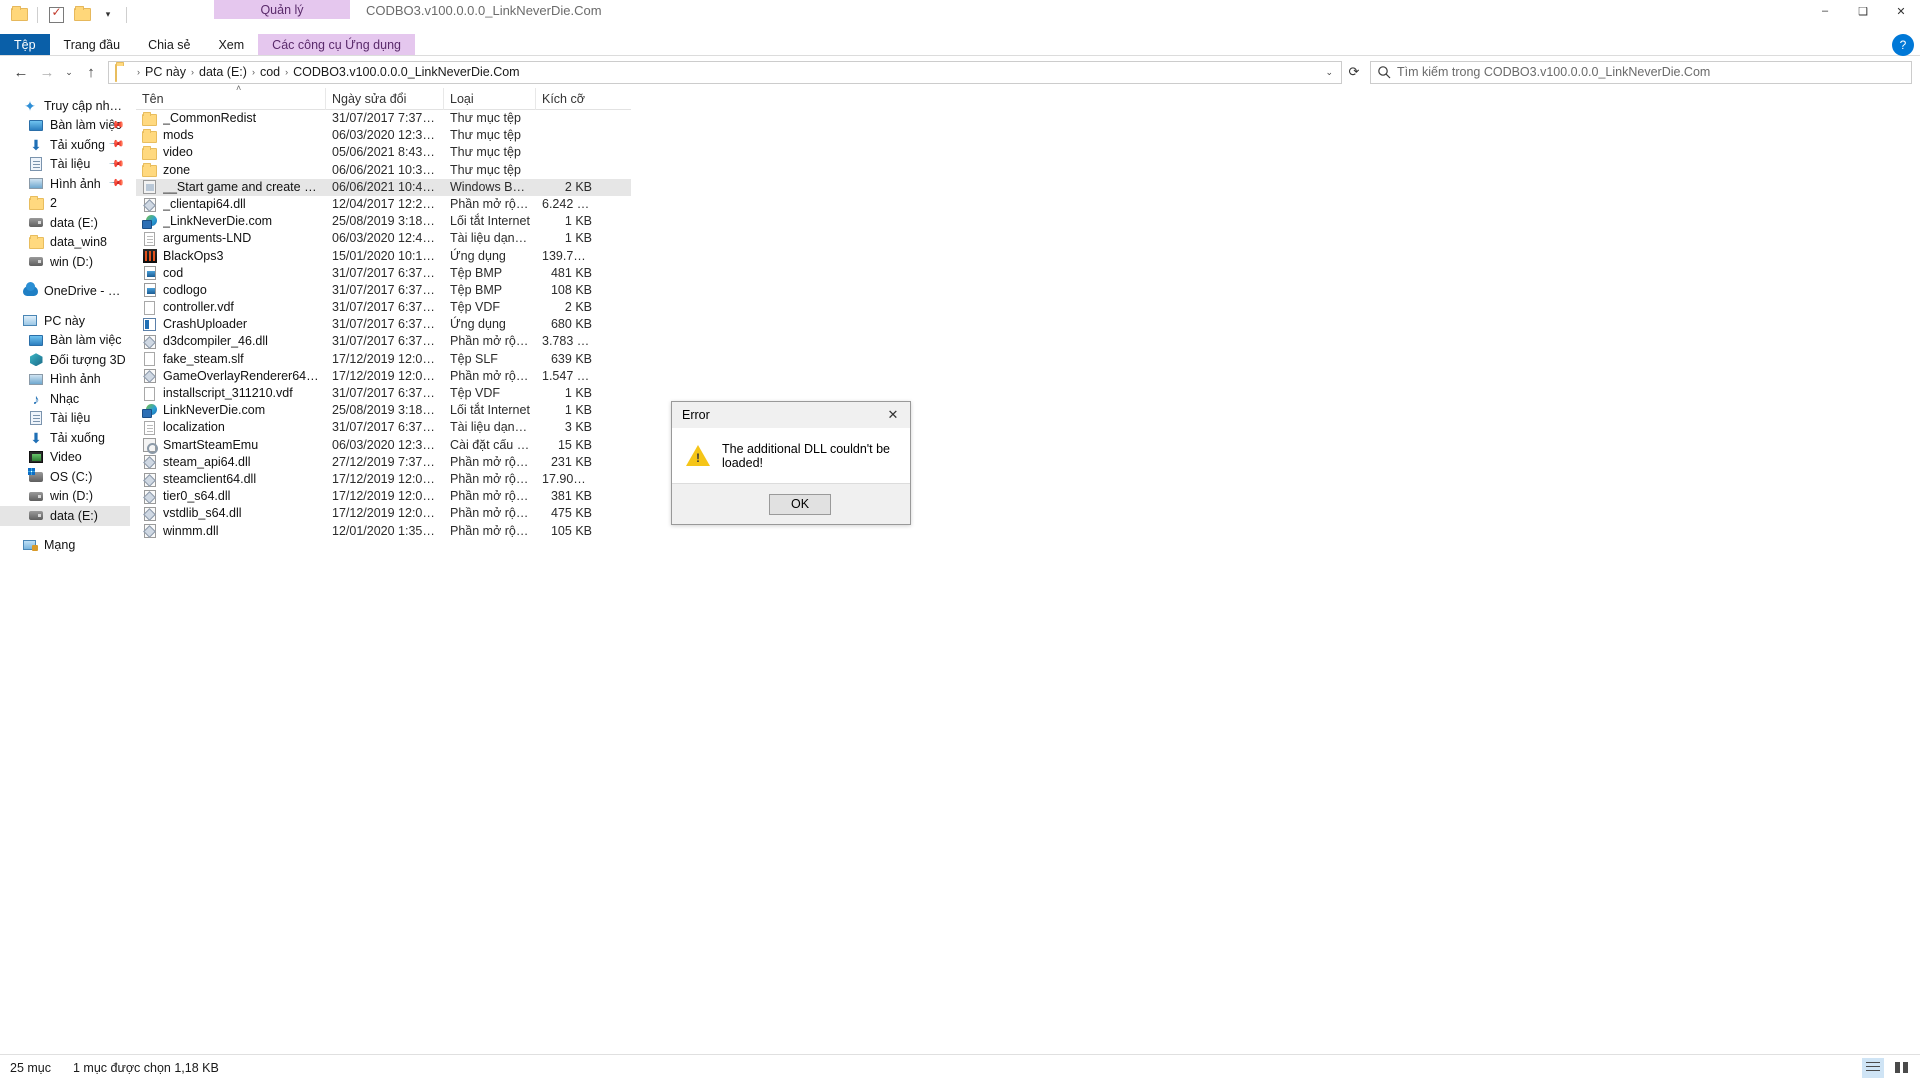  What do you see at coordinates (336, 44) in the screenshot?
I see `tab-application-tools: Các công cụ Ứng dụng` at bounding box center [336, 44].